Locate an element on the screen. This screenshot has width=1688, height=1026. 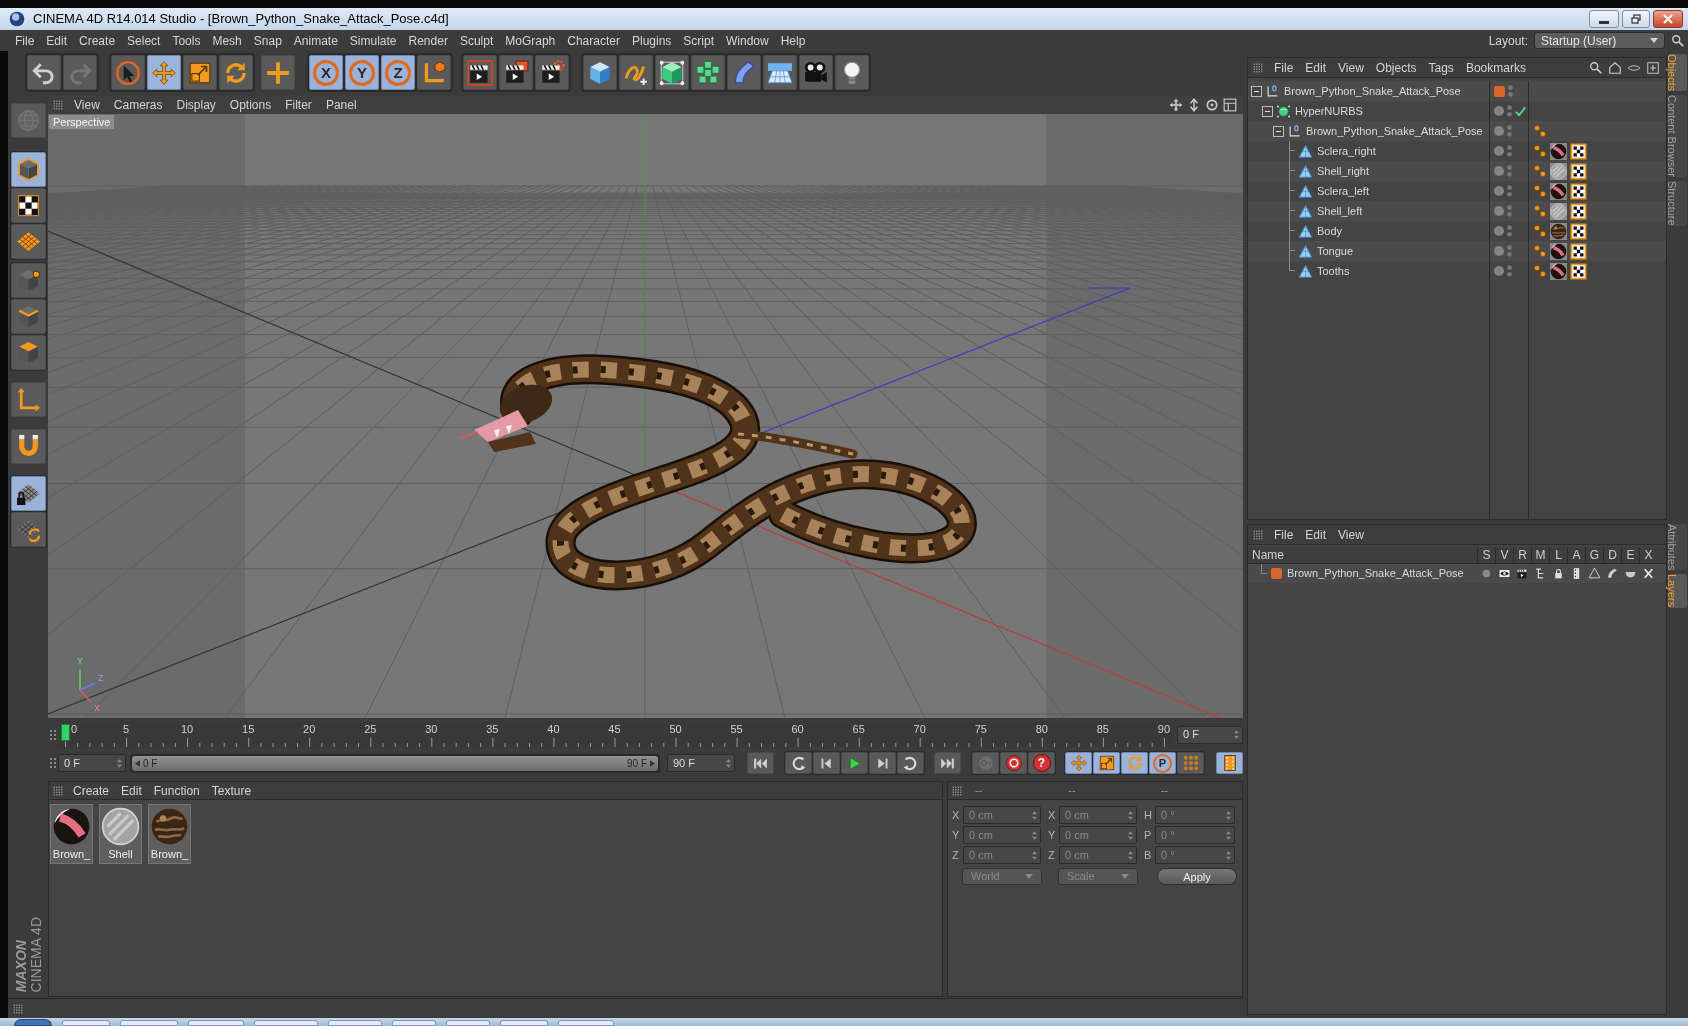
snap-button is located at coordinates (28, 446).